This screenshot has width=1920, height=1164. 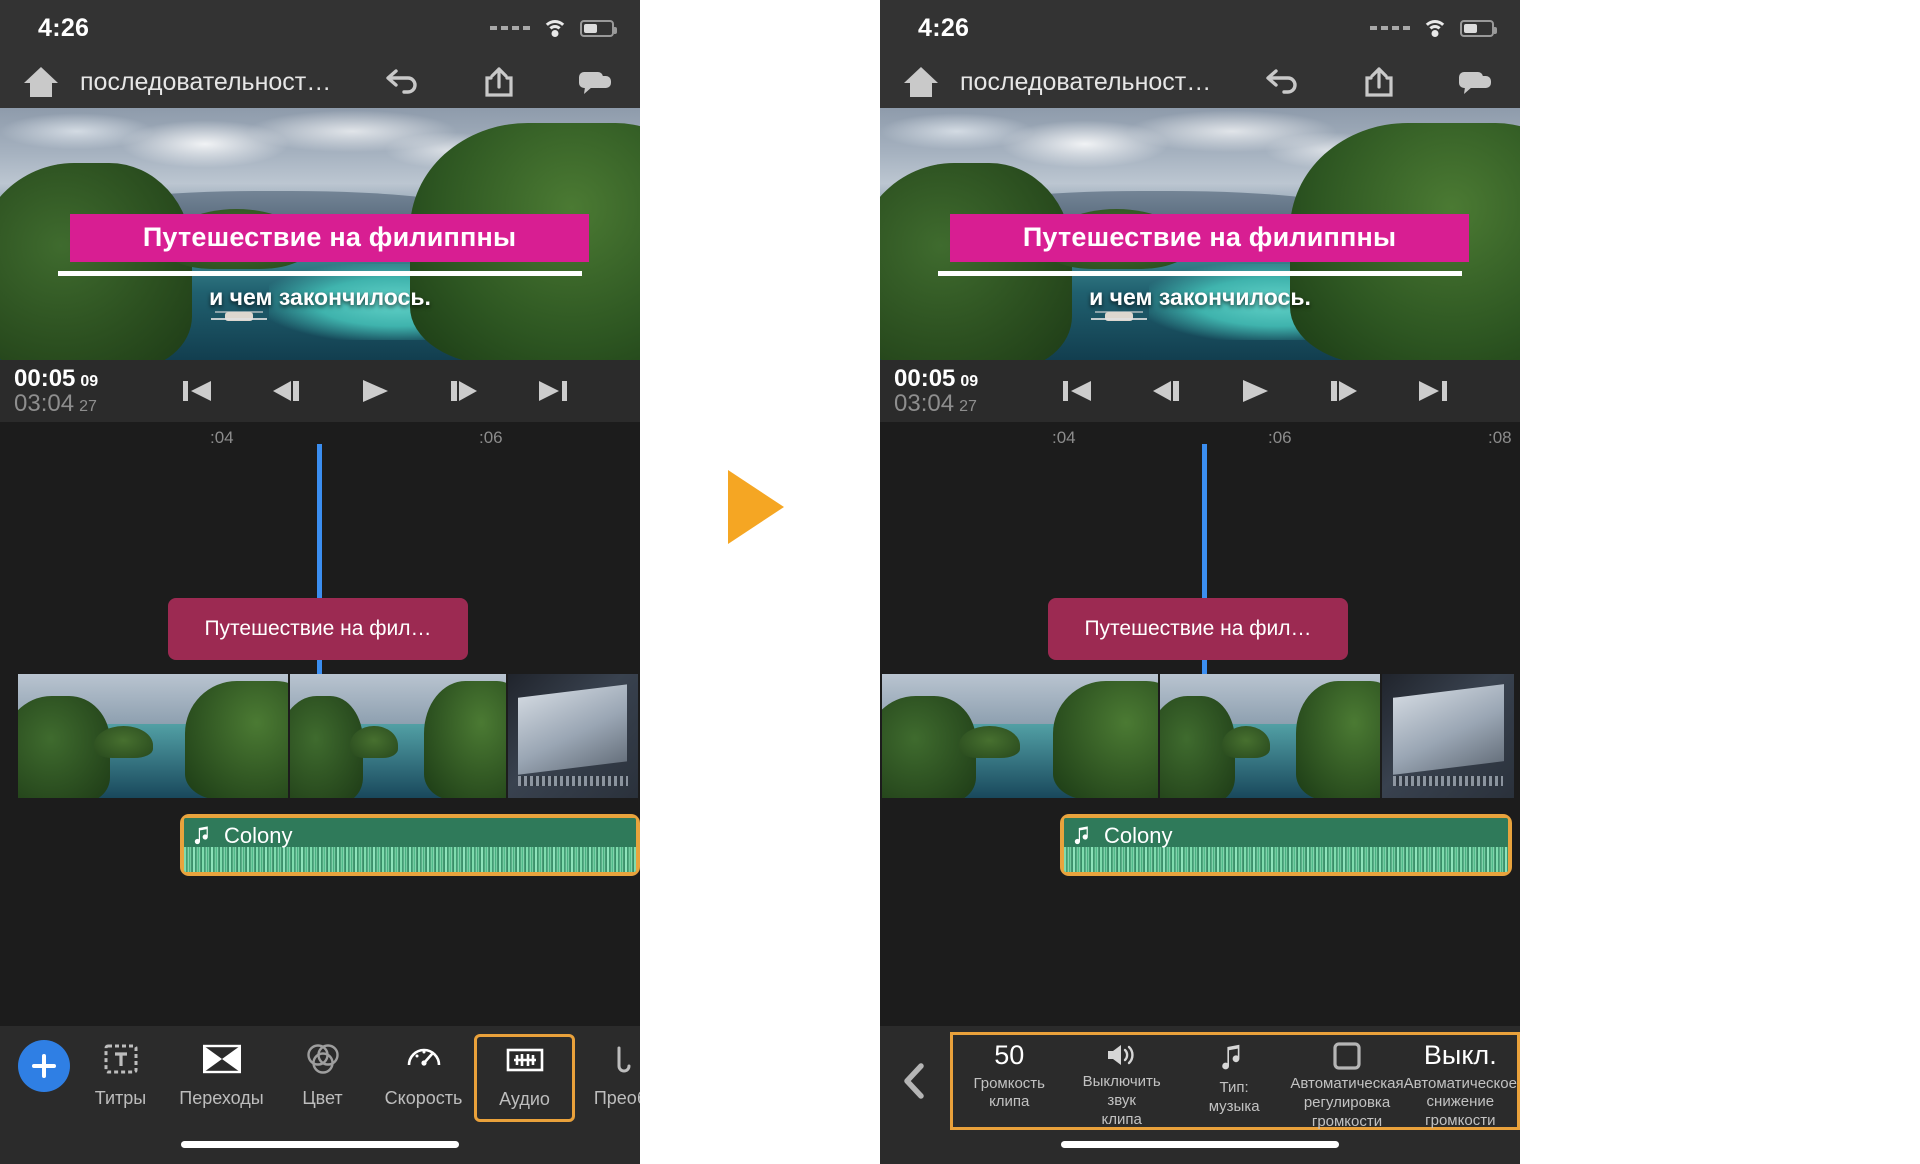 What do you see at coordinates (1200, 273) in the screenshot?
I see `preview-title-rule` at bounding box center [1200, 273].